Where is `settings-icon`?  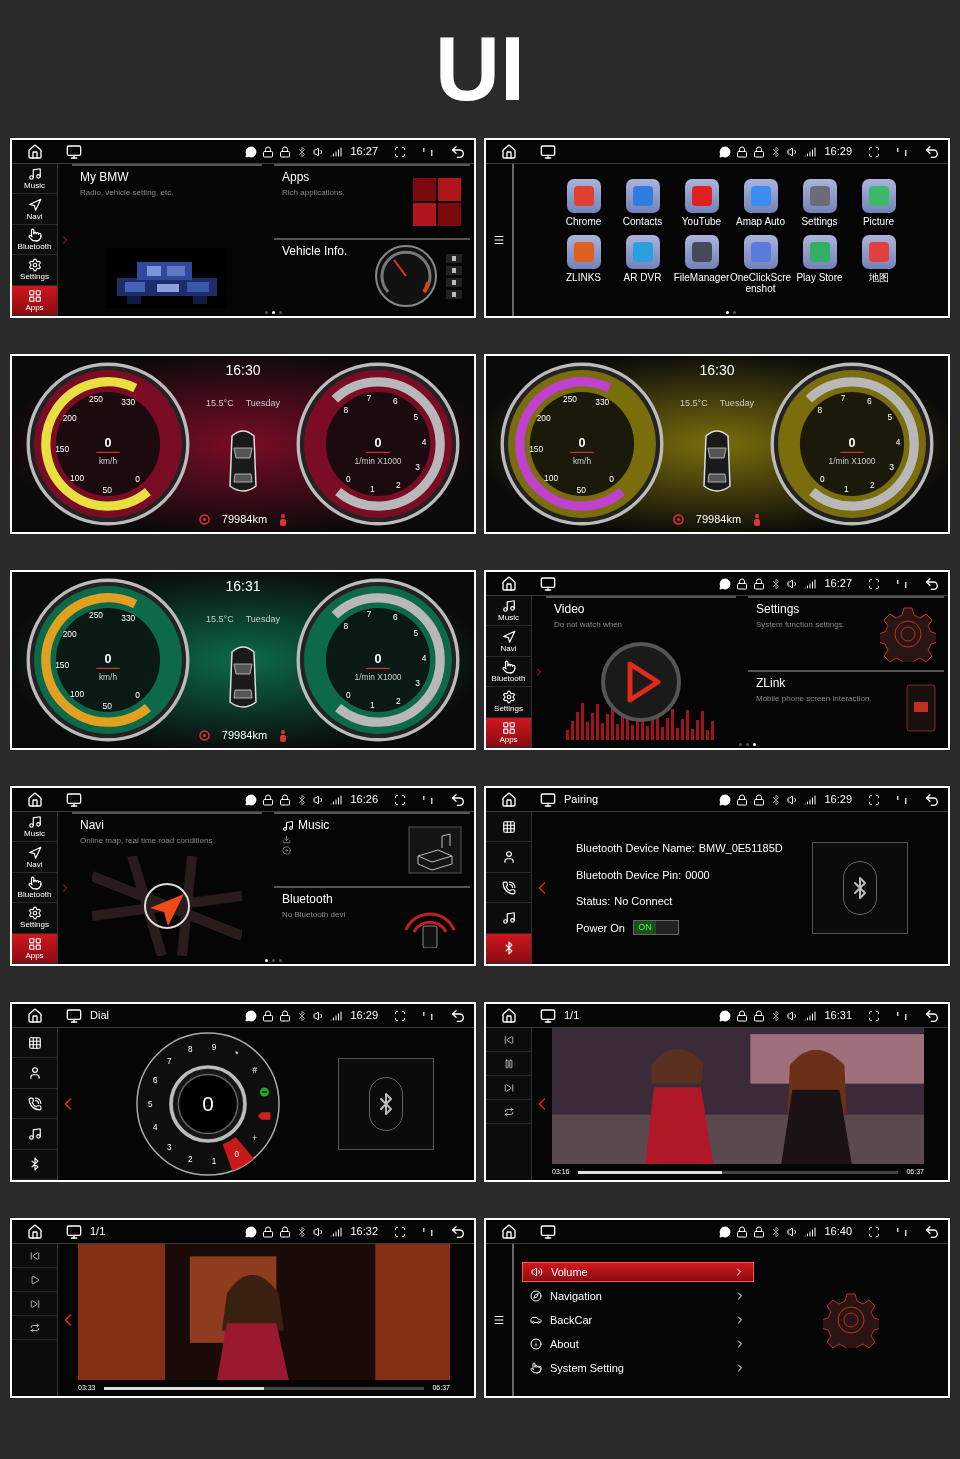 settings-icon is located at coordinates (34, 265).